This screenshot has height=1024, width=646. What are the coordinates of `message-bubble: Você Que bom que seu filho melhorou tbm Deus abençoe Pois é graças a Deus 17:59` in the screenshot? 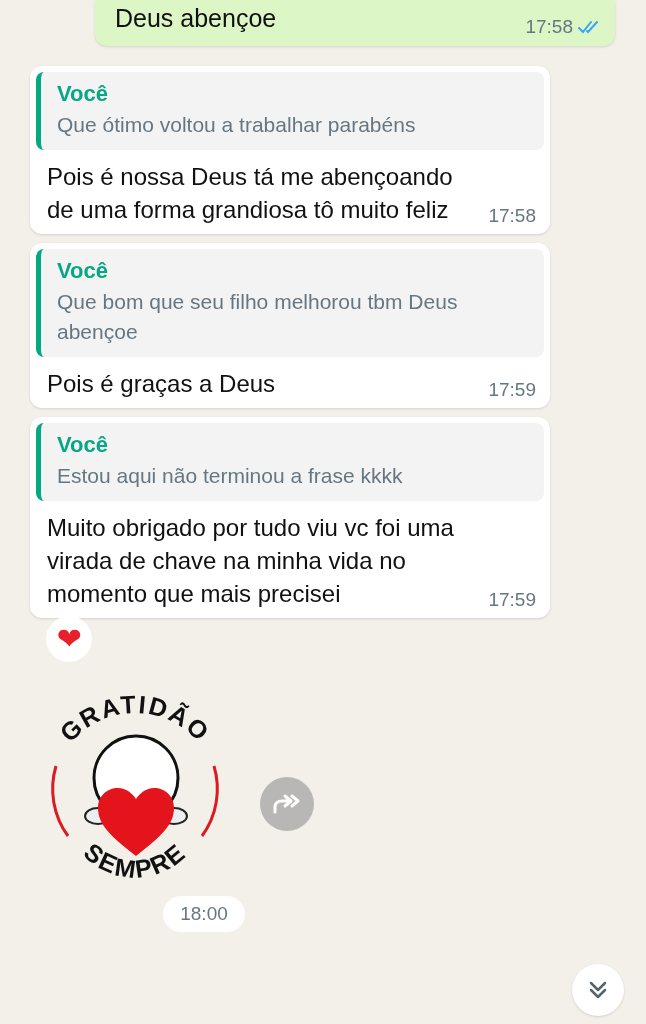 It's located at (290, 325).